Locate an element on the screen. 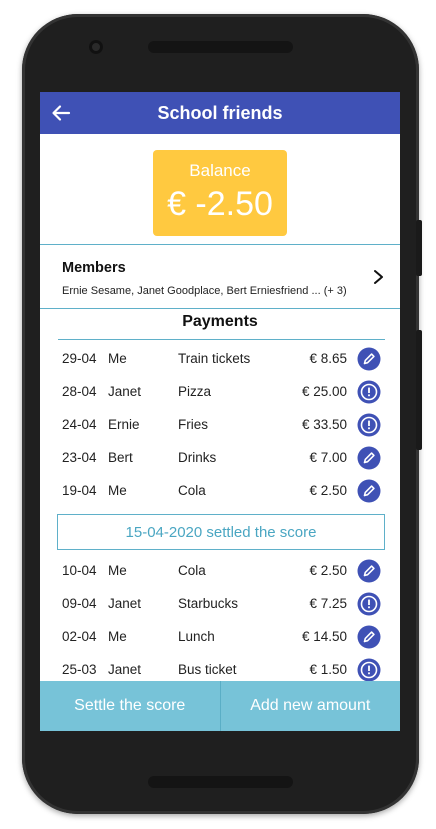 This screenshot has height=829, width=436. payment-date: 29-04 is located at coordinates (79, 358).